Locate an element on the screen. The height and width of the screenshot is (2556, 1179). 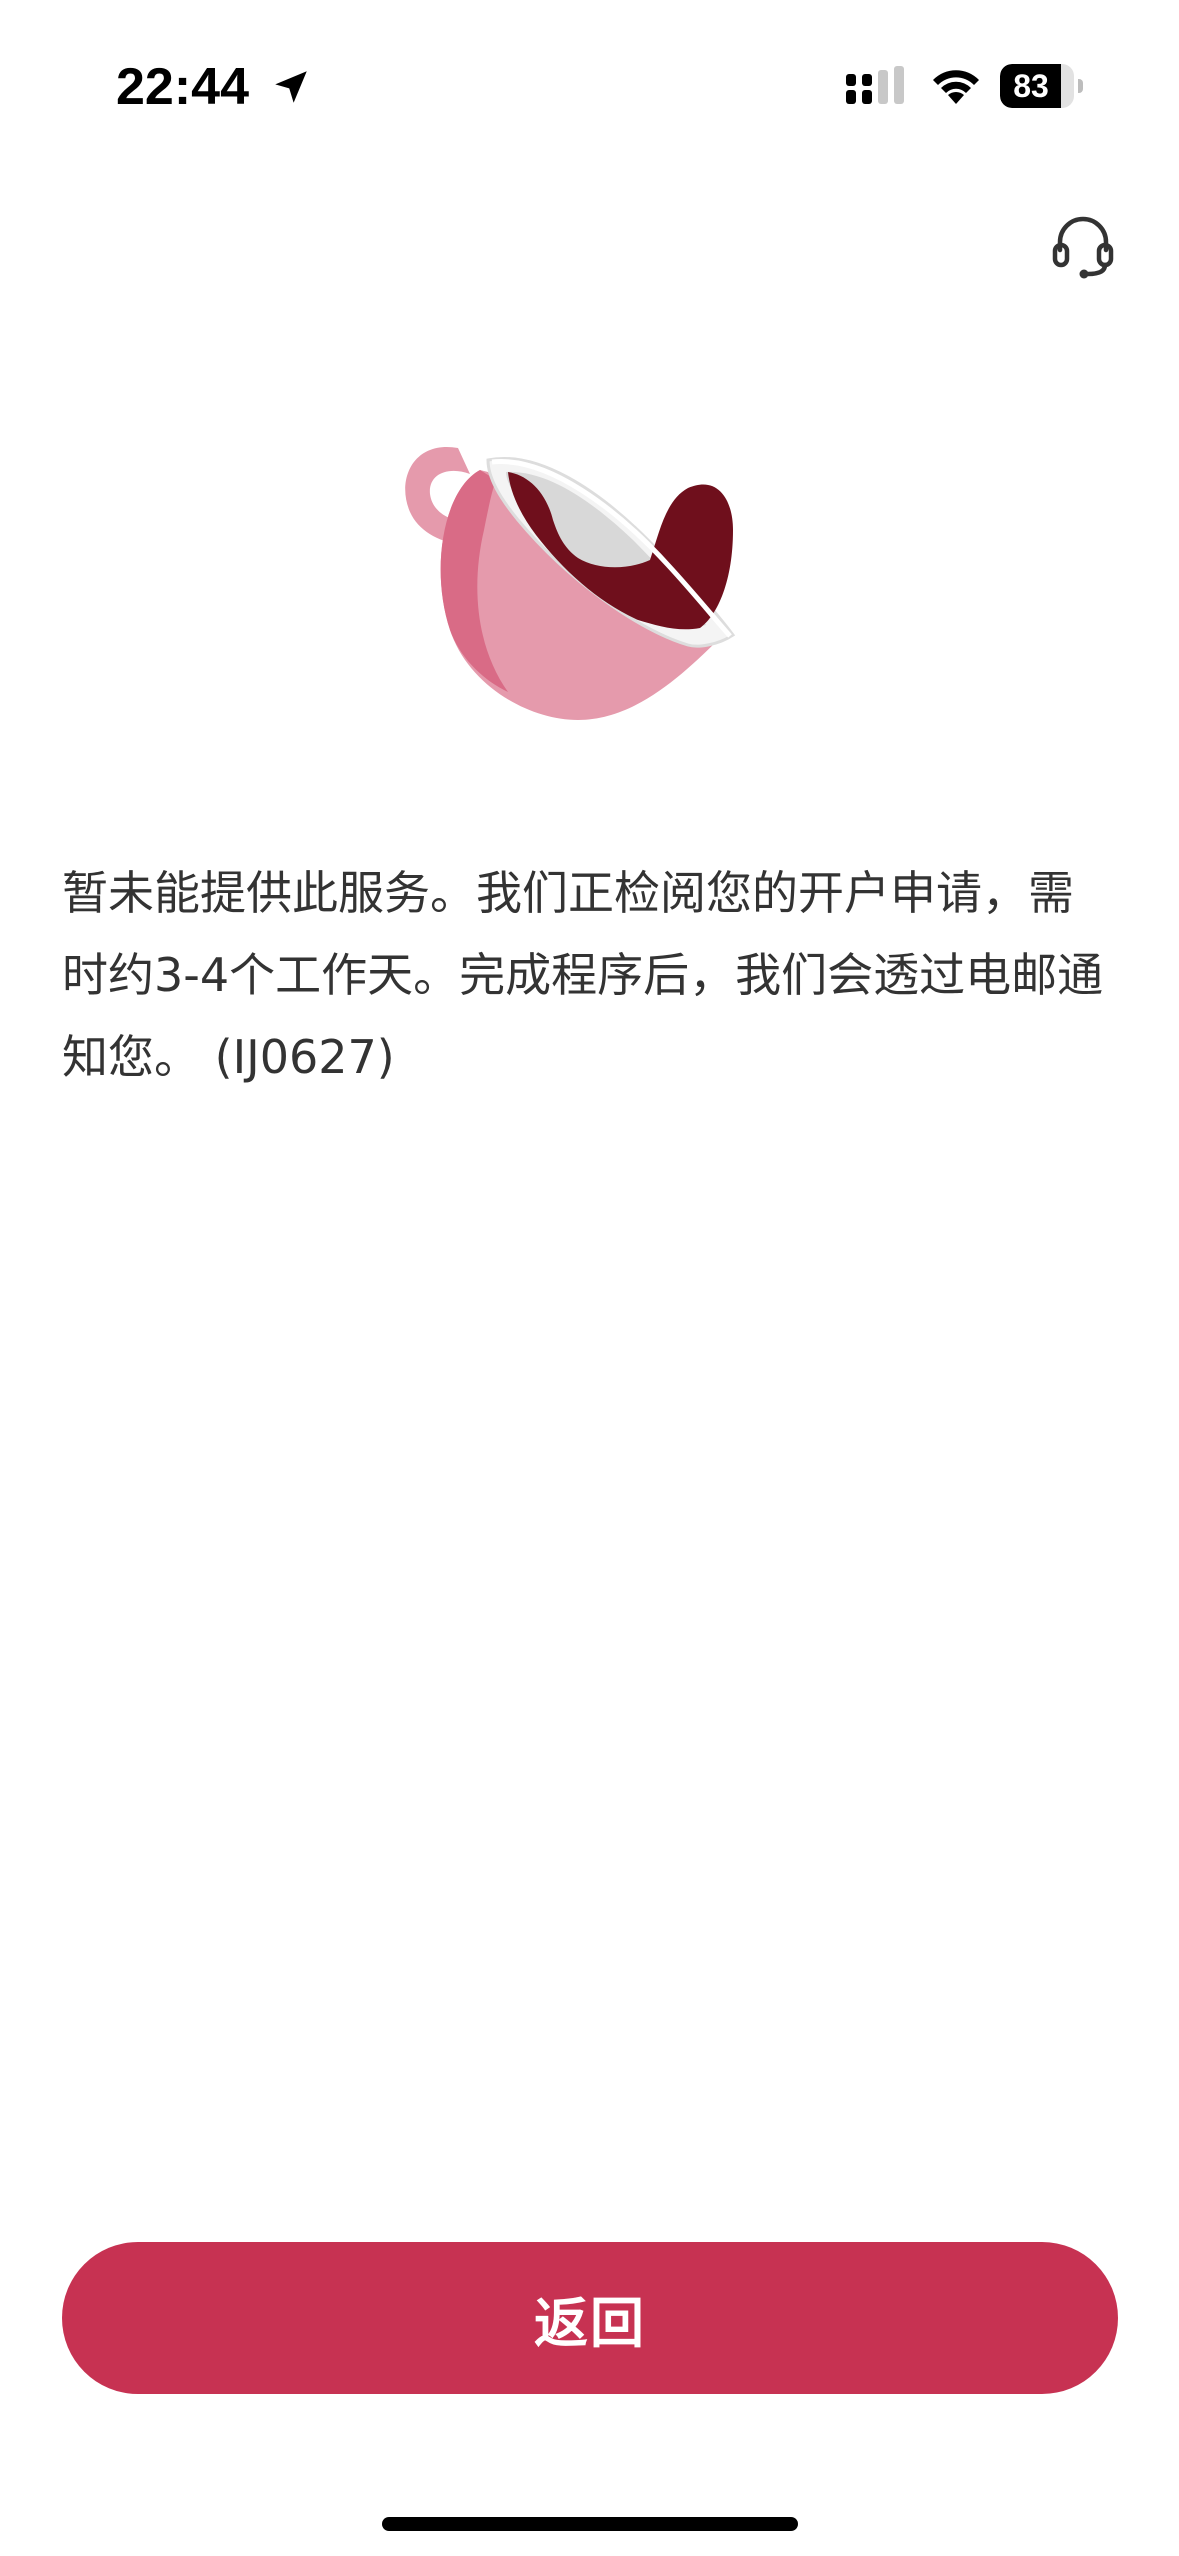
battery-icon: 83 is located at coordinates (1042, 86).